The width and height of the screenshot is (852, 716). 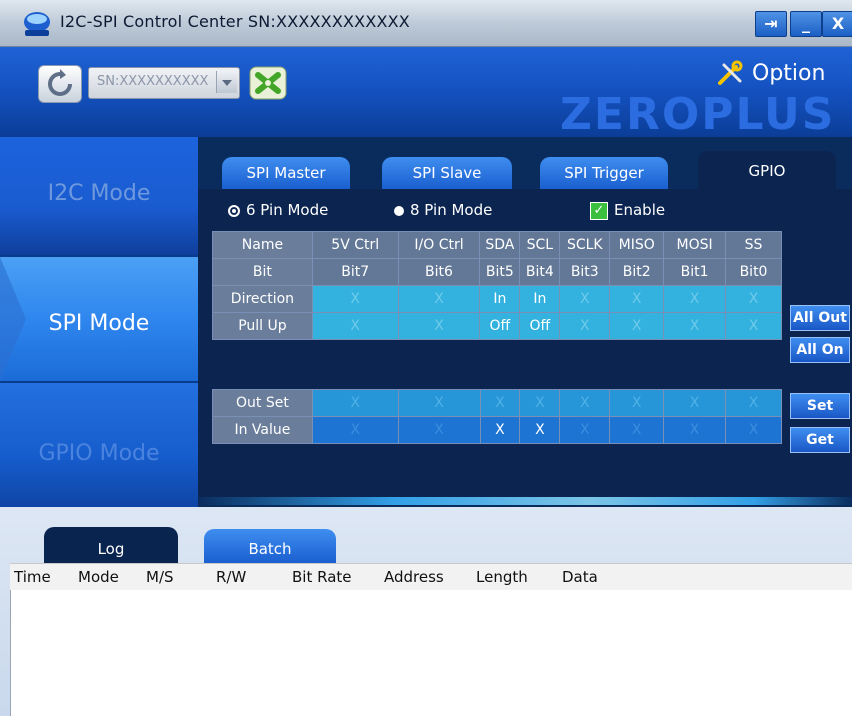 What do you see at coordinates (637, 245) in the screenshot?
I see `table-cell: MISO` at bounding box center [637, 245].